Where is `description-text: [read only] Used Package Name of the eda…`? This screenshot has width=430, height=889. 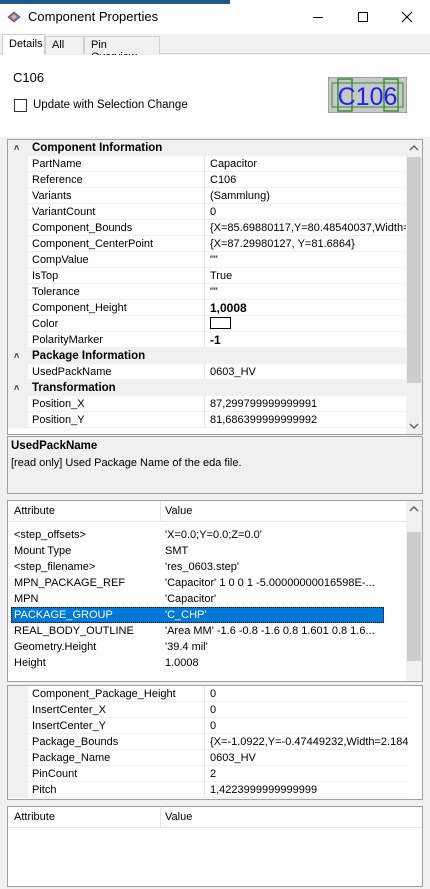
description-text: [read only] Used Package Name of the eda… is located at coordinates (126, 463).